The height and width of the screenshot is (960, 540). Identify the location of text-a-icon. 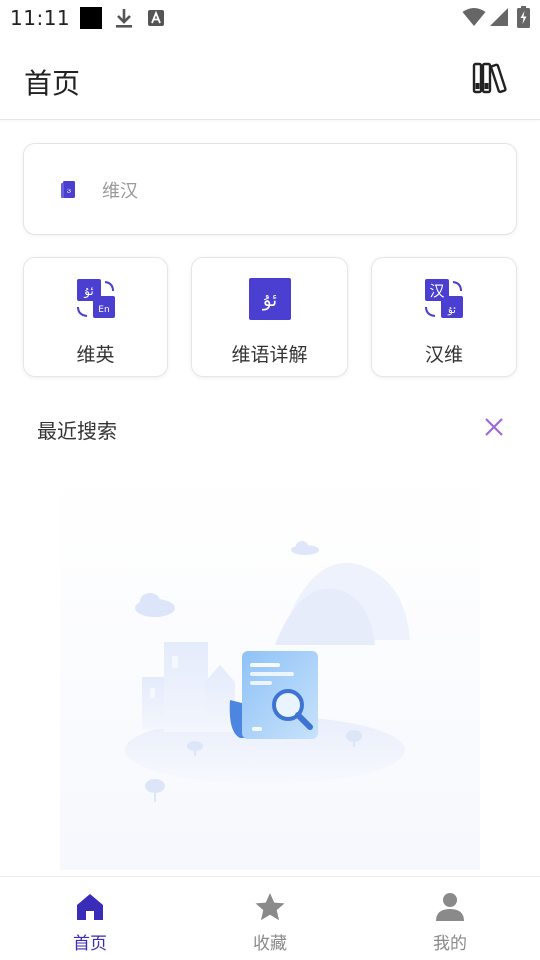
(156, 18).